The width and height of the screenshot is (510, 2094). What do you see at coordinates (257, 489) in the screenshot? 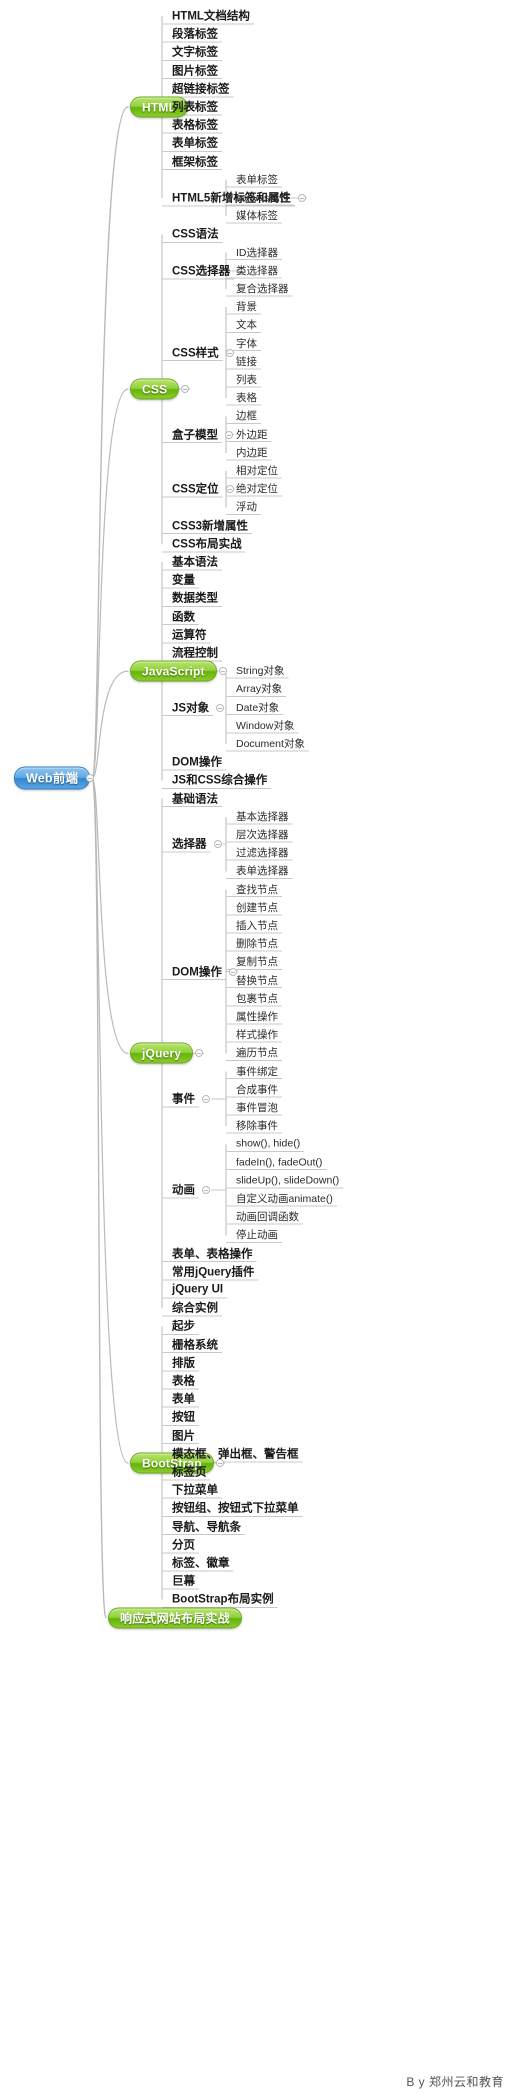
I see `subtopic-1-4-1: 绝对定位` at bounding box center [257, 489].